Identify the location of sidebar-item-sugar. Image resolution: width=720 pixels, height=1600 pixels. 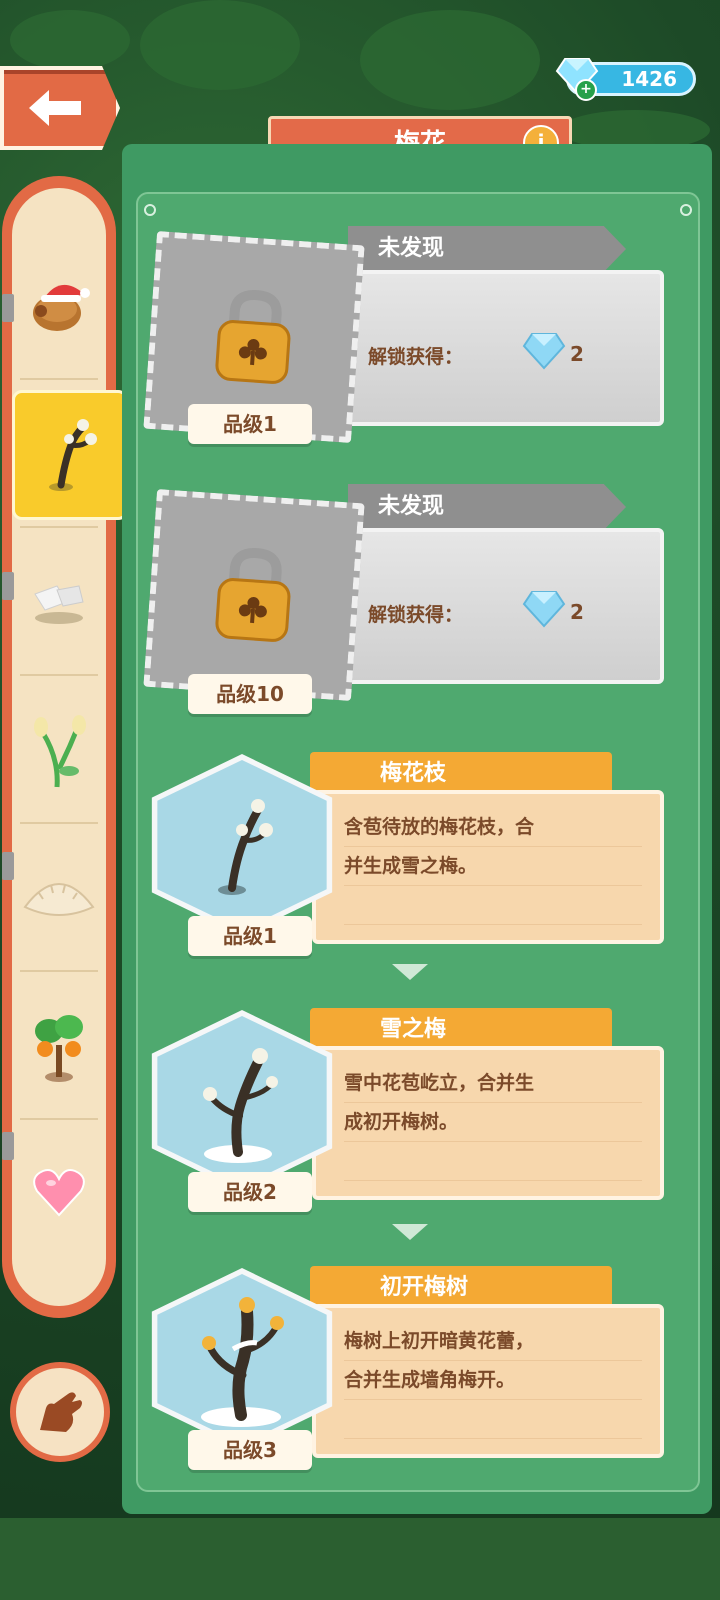
(59, 601).